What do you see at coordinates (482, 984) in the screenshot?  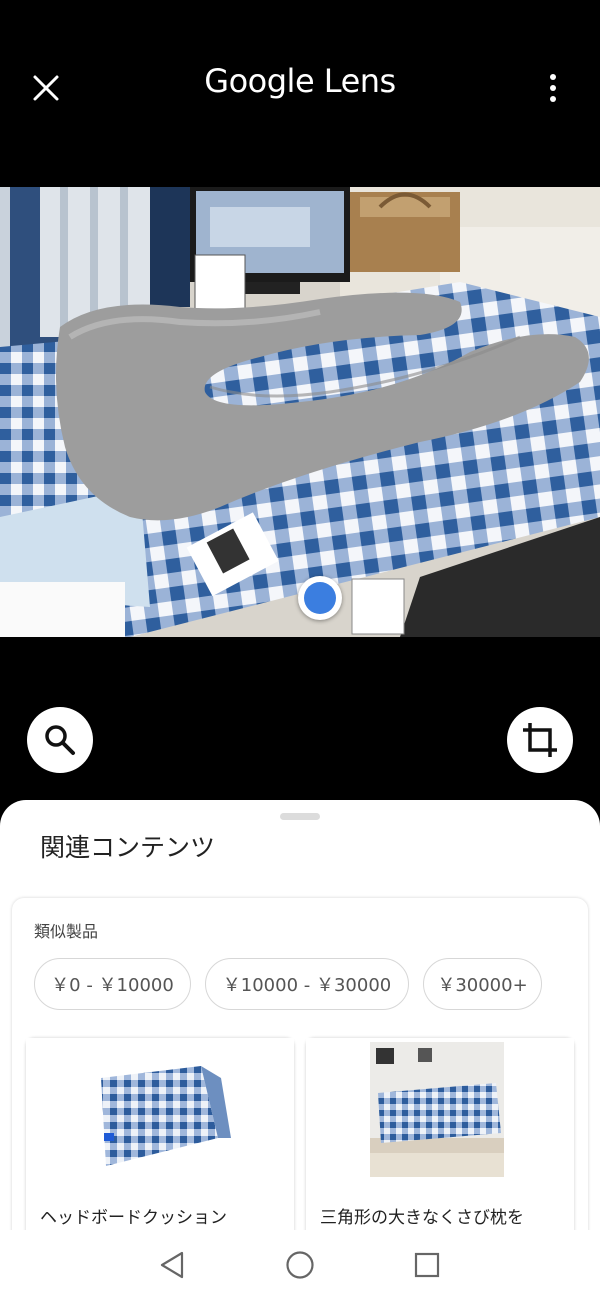 I see `price-chip-high: ￥30000+` at bounding box center [482, 984].